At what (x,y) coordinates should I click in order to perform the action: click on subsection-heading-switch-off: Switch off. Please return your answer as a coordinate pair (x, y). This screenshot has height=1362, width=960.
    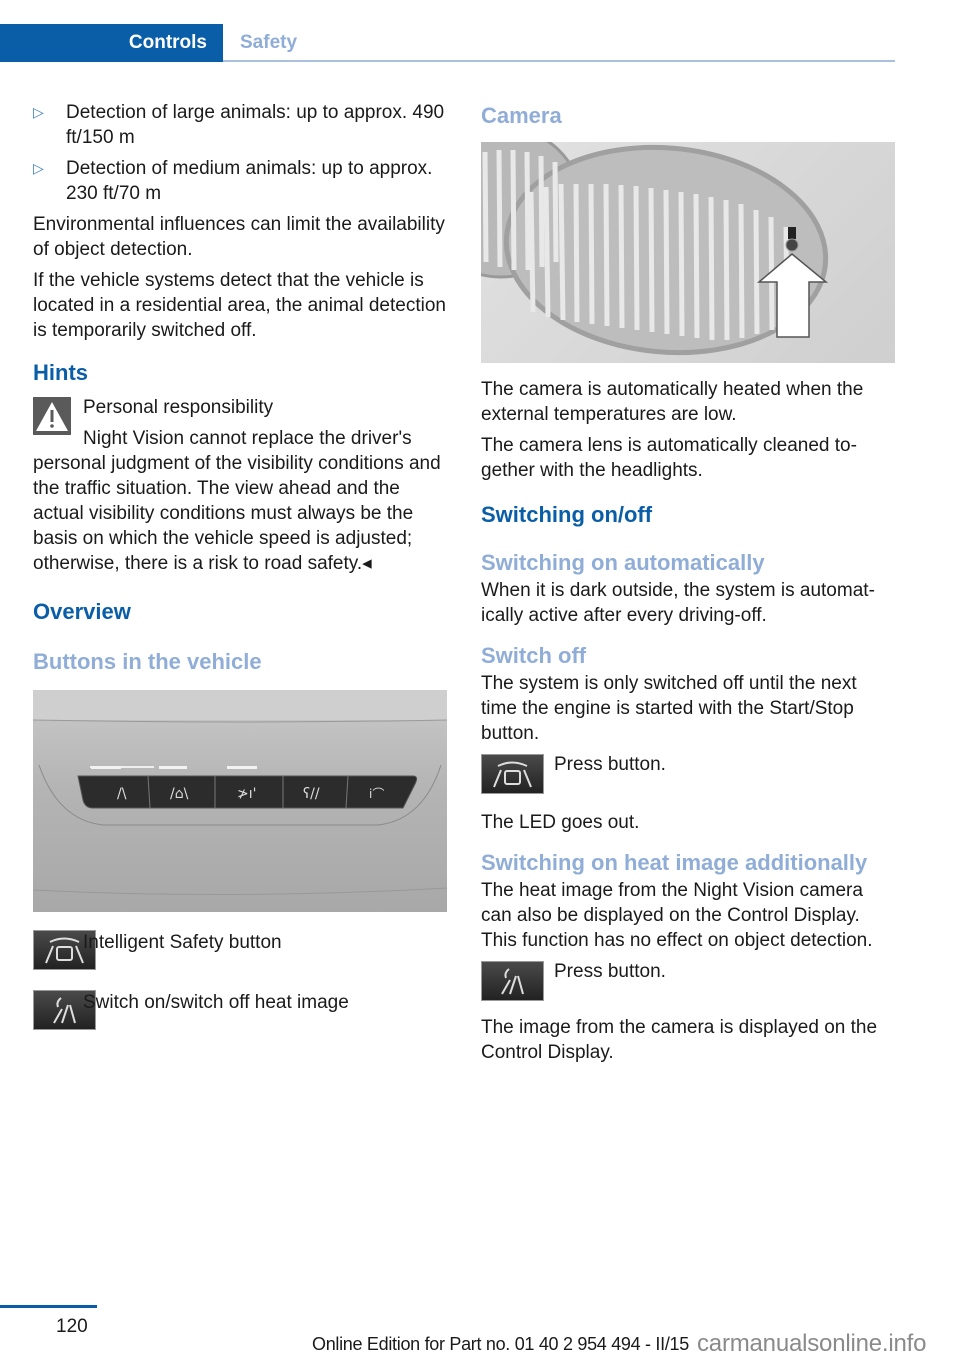
    Looking at the image, I should click on (534, 655).